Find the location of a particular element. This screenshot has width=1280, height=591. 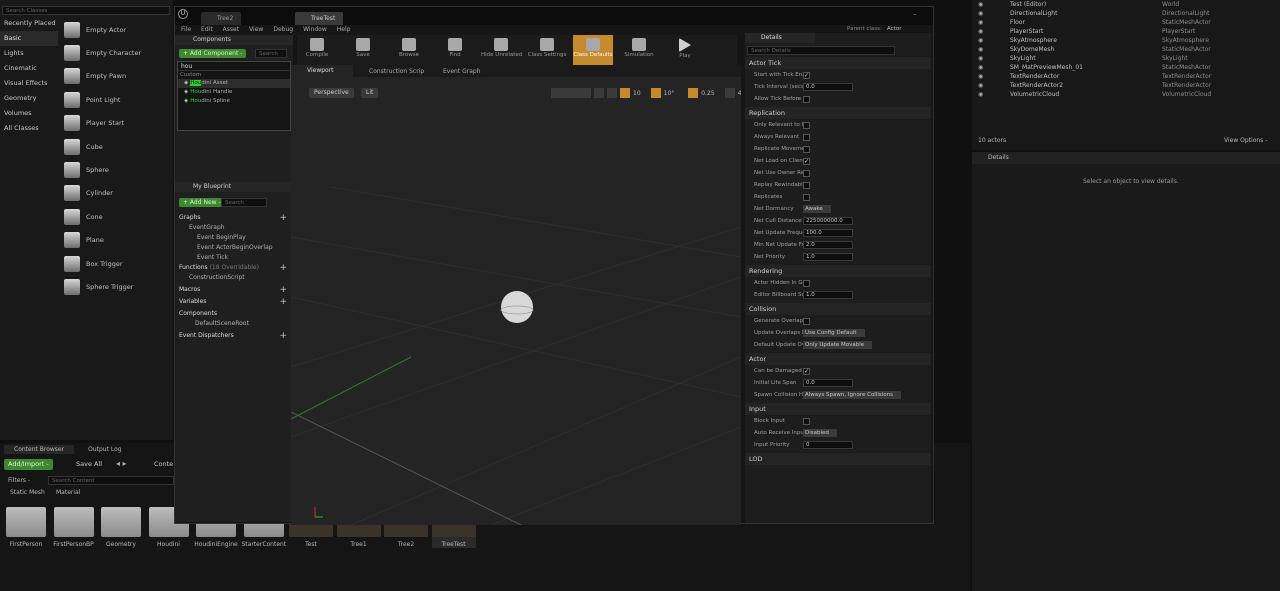

menu-debug: Debug is located at coordinates (283, 30).